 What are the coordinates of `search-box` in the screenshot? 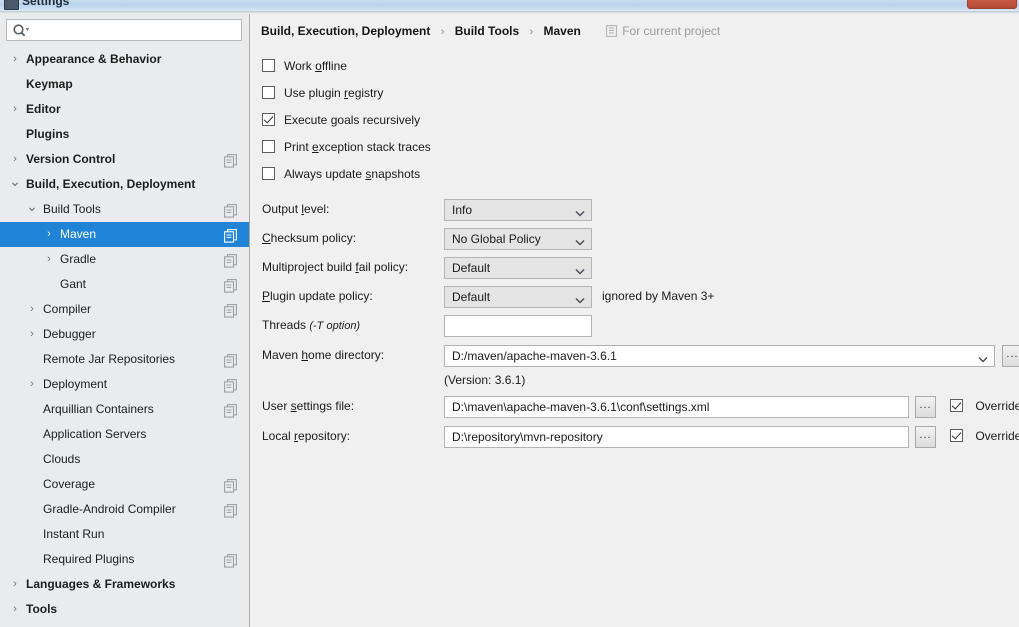 It's located at (124, 30).